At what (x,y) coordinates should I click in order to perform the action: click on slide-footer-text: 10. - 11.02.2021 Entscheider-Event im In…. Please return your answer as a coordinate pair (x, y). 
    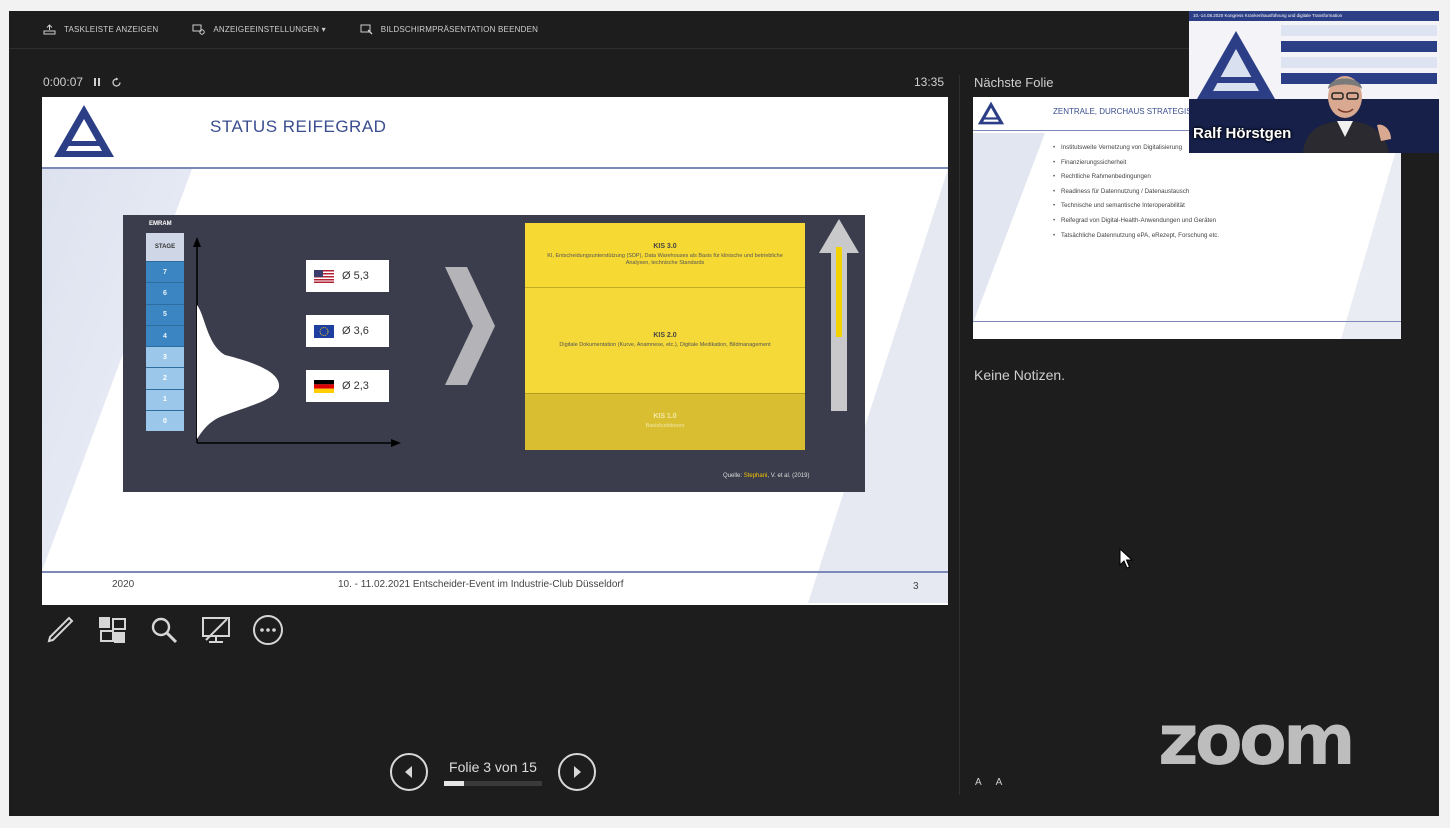
    Looking at the image, I should click on (481, 584).